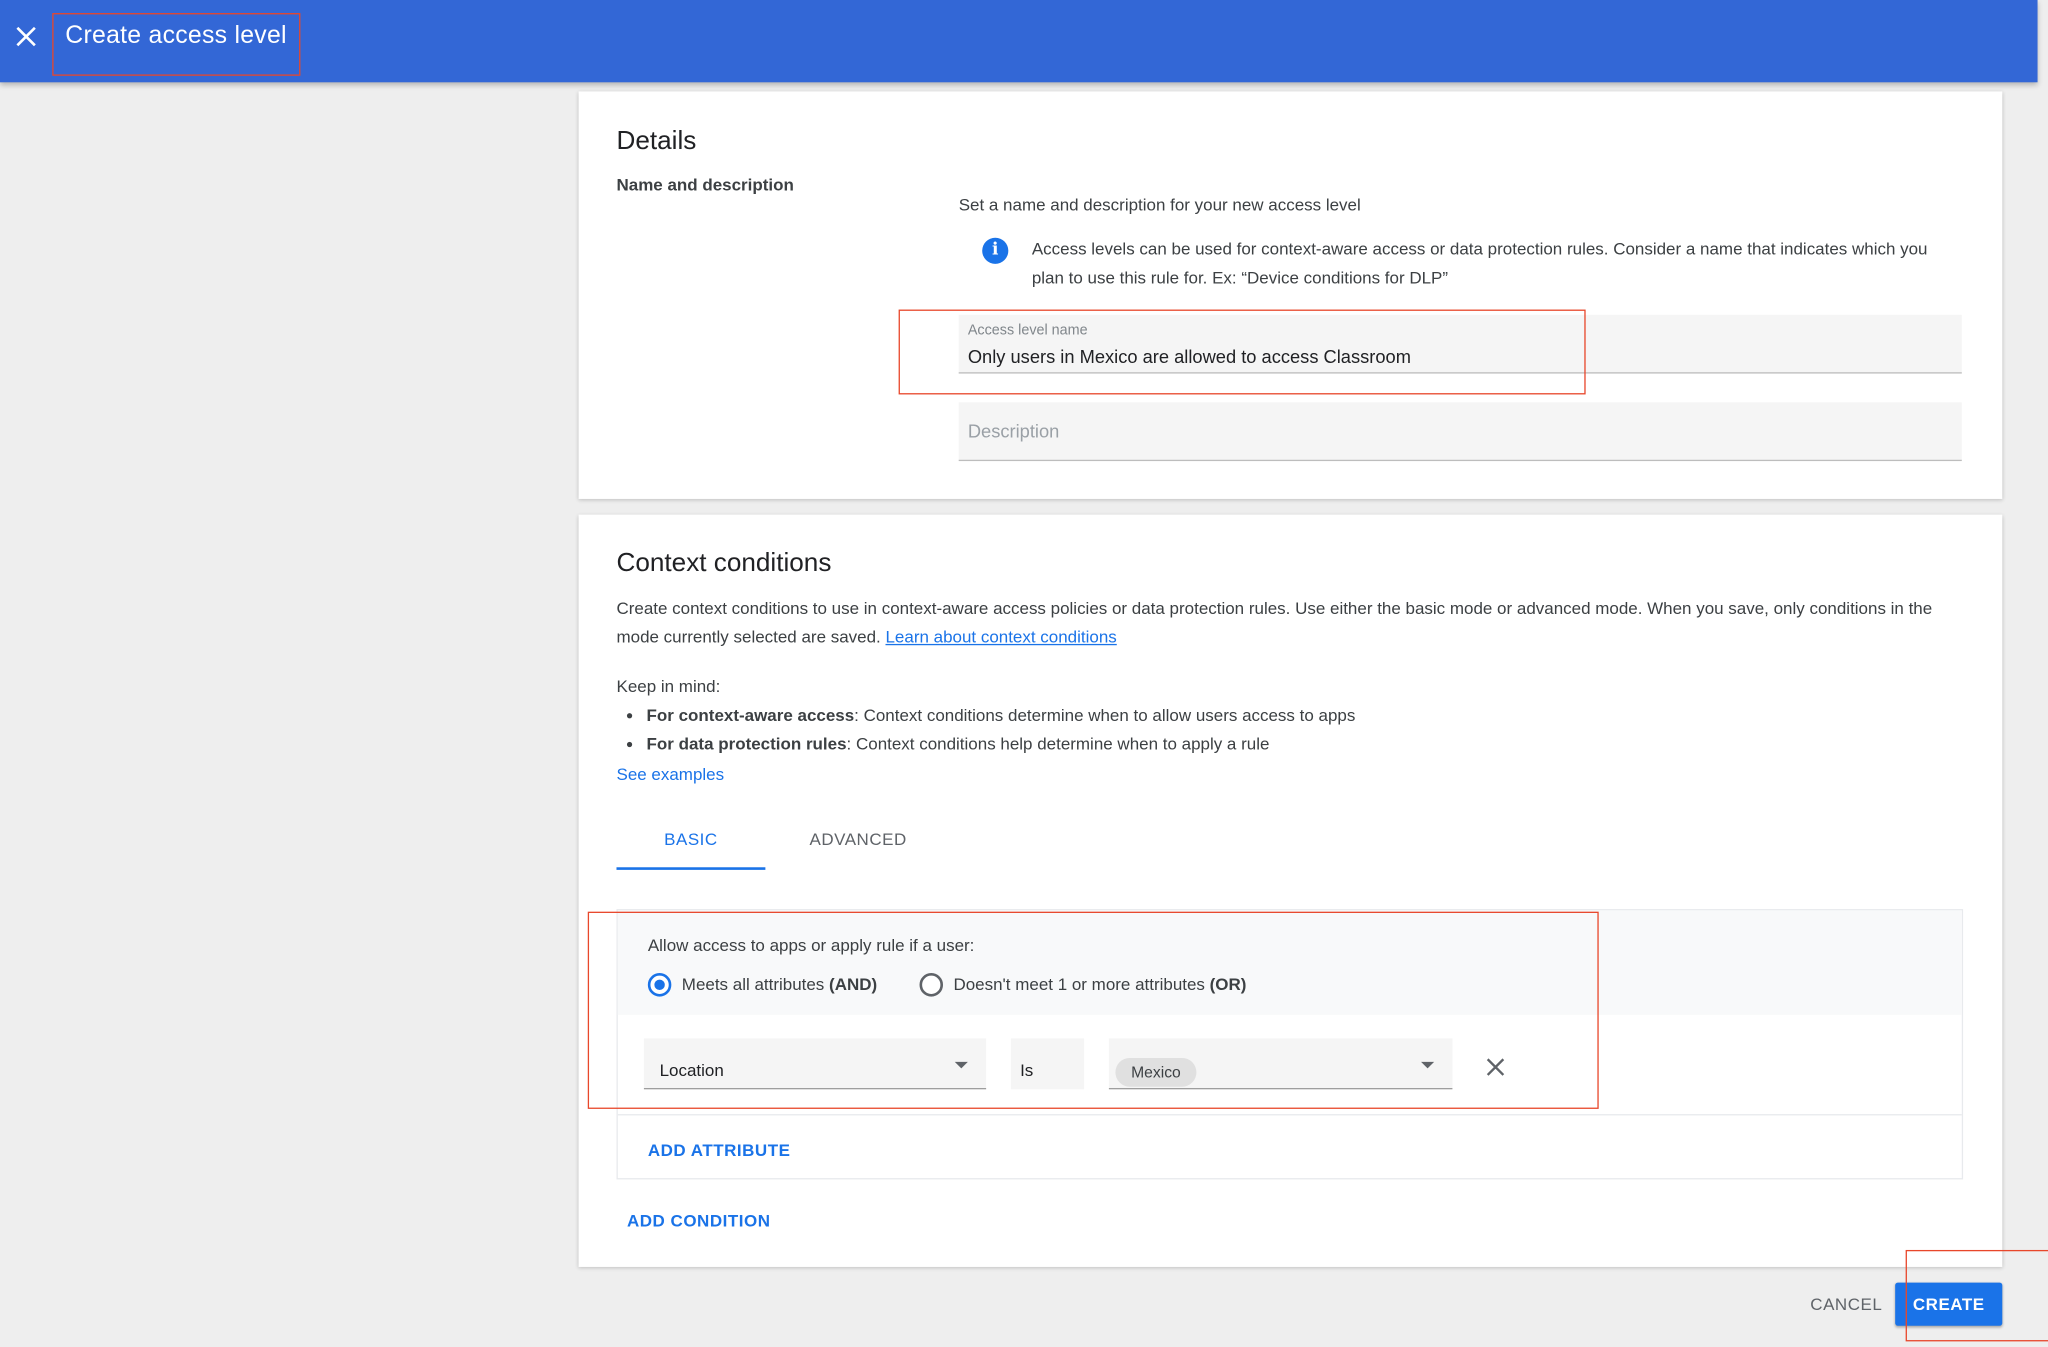 The height and width of the screenshot is (1347, 2048). Describe the element at coordinates (1099, 984) in the screenshot. I see `radio-or-label: Doesn't meet 1 or more attributes (OR)` at that location.